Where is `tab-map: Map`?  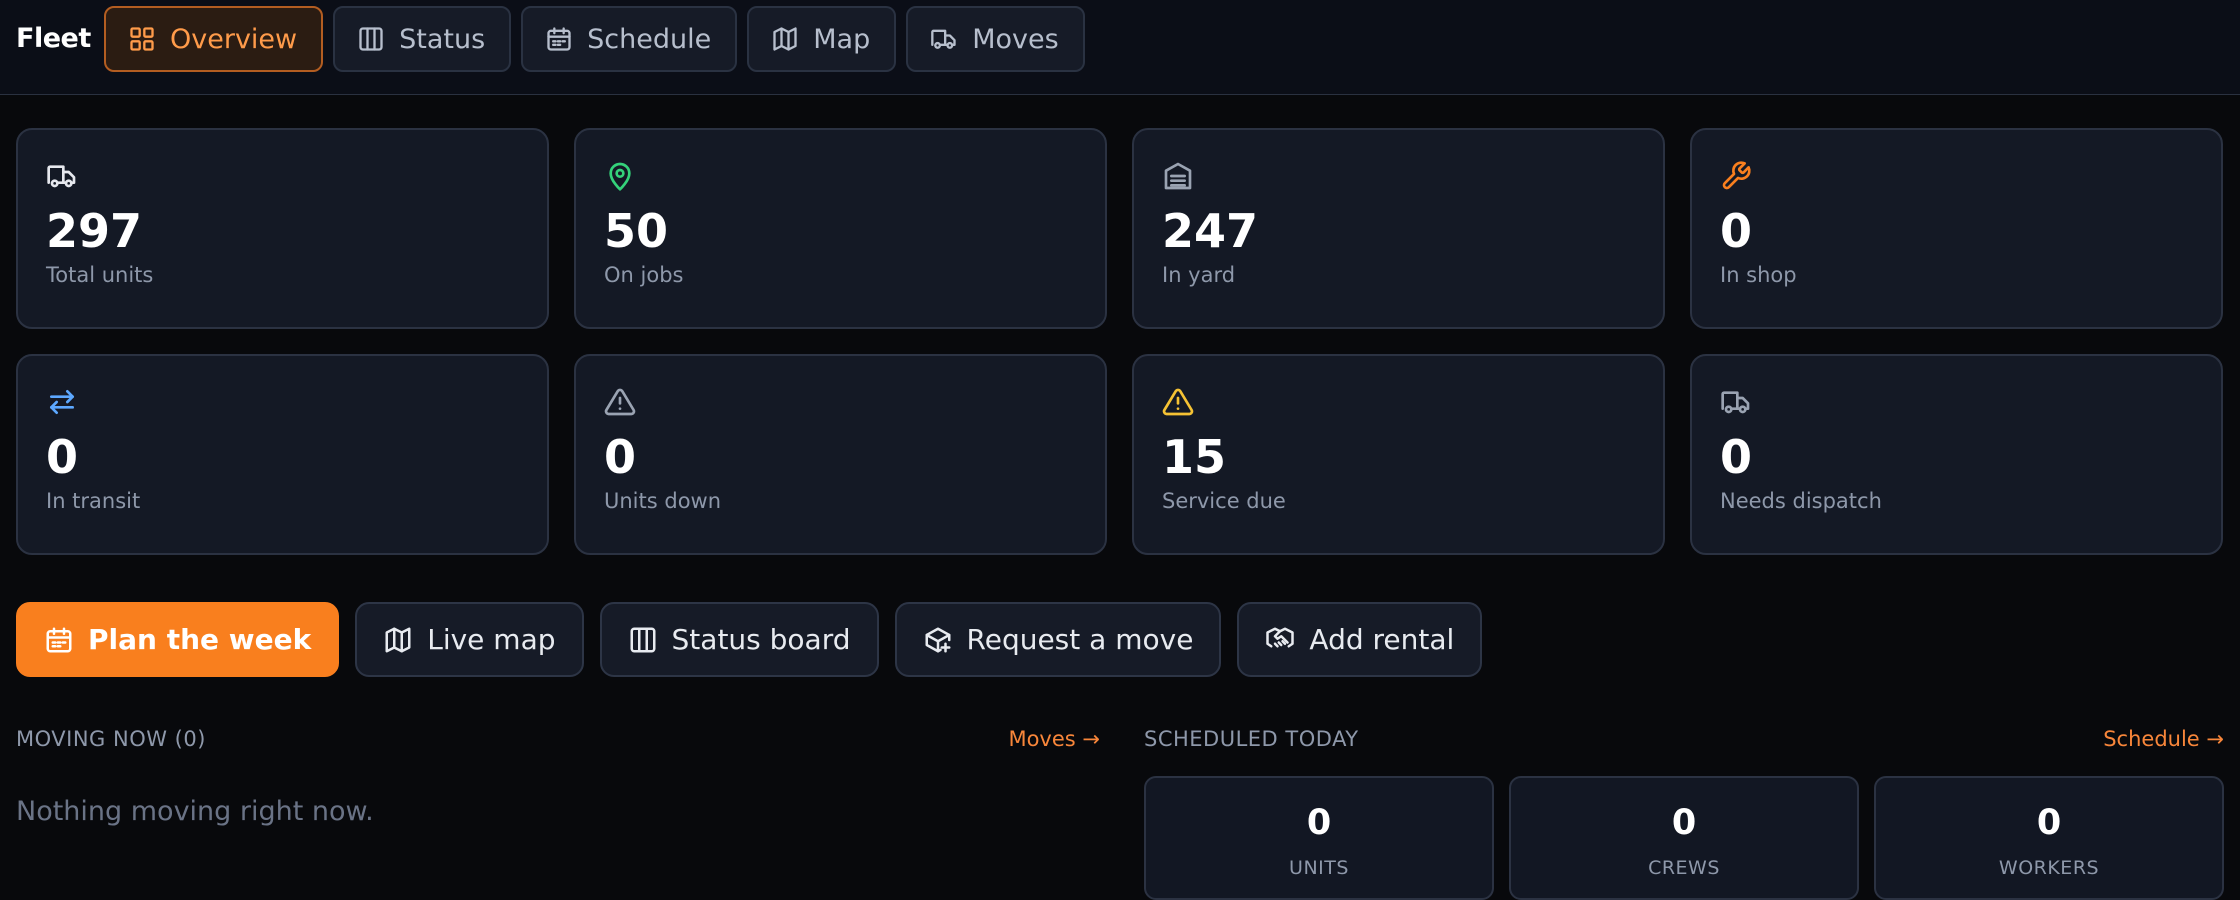 tab-map: Map is located at coordinates (822, 39).